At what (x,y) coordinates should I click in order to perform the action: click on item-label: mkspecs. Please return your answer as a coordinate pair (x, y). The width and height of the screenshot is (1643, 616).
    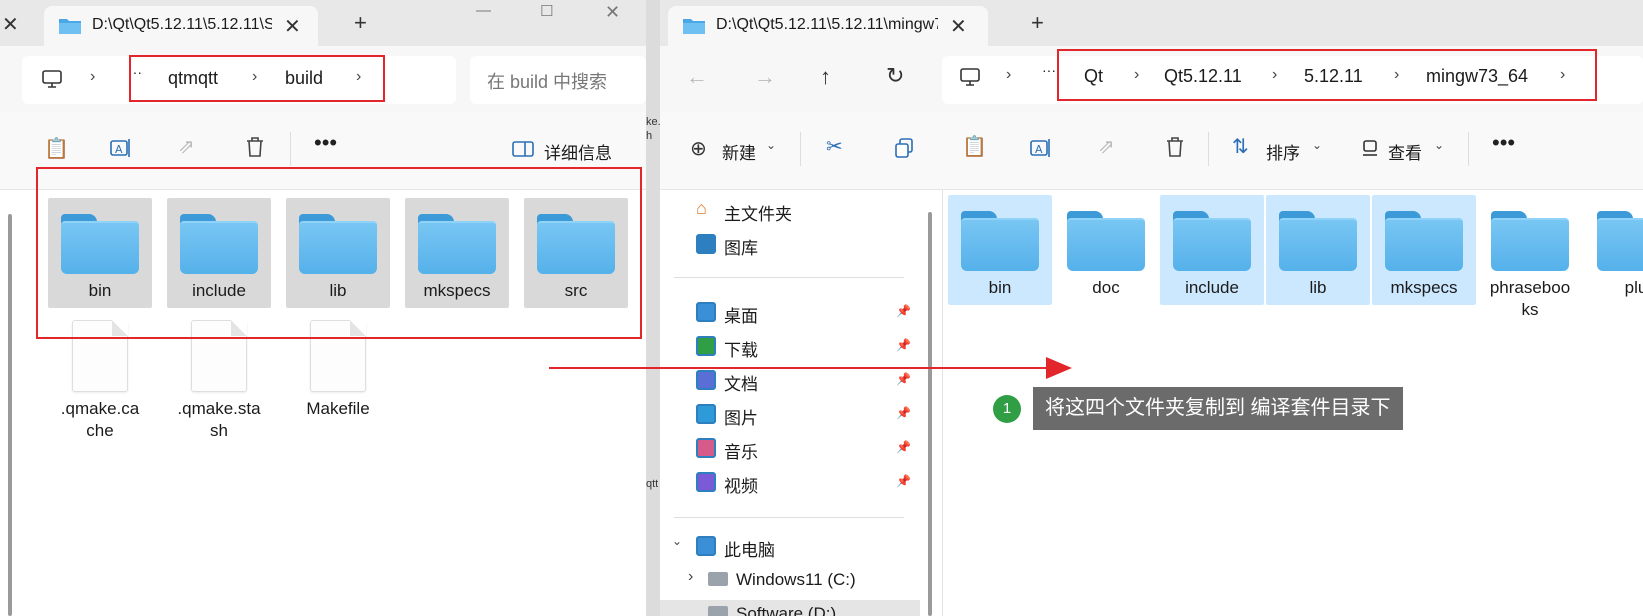
    Looking at the image, I should click on (1424, 287).